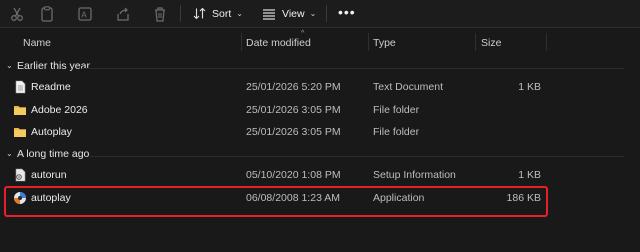 The image size is (640, 252). Describe the element at coordinates (276, 201) in the screenshot. I see `highlight-box` at that location.